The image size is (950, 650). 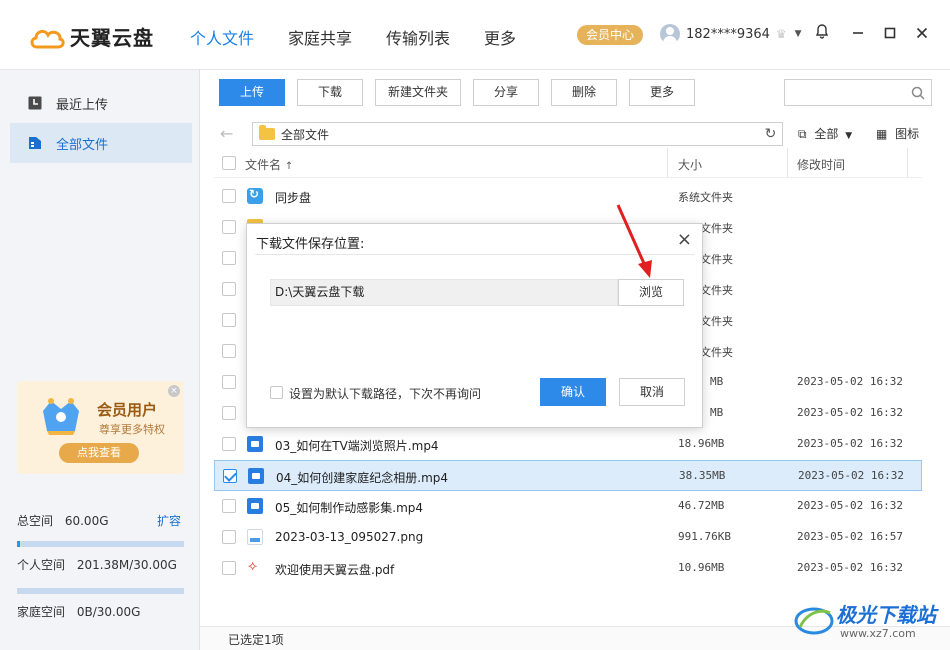 I want to click on folder-icon, so click(x=267, y=132).